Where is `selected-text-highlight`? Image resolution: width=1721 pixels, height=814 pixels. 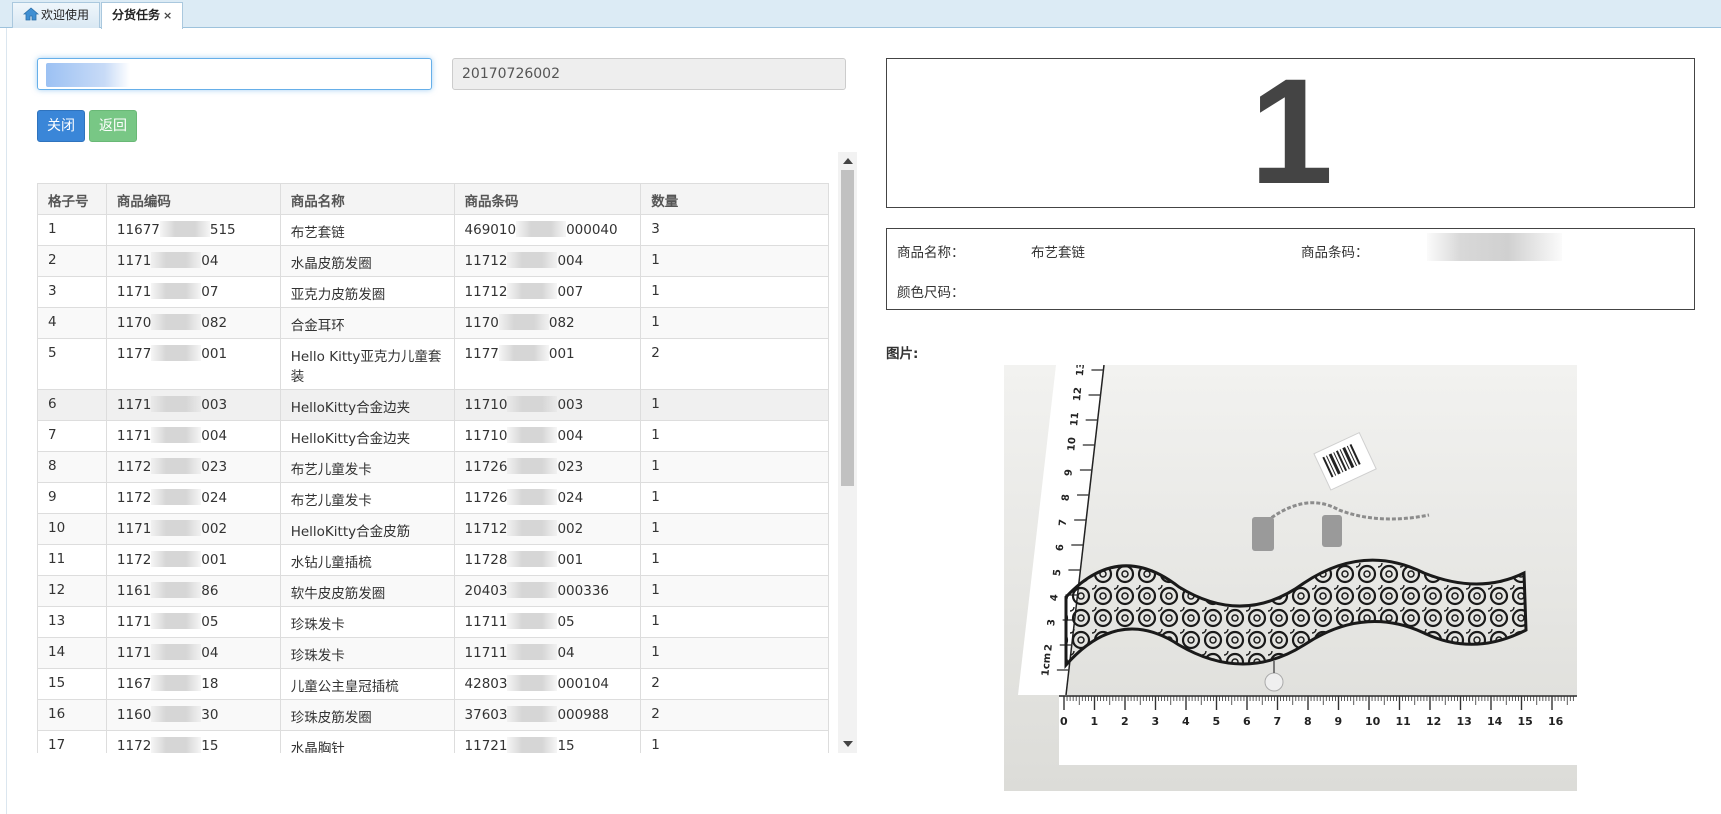
selected-text-highlight is located at coordinates (88, 75).